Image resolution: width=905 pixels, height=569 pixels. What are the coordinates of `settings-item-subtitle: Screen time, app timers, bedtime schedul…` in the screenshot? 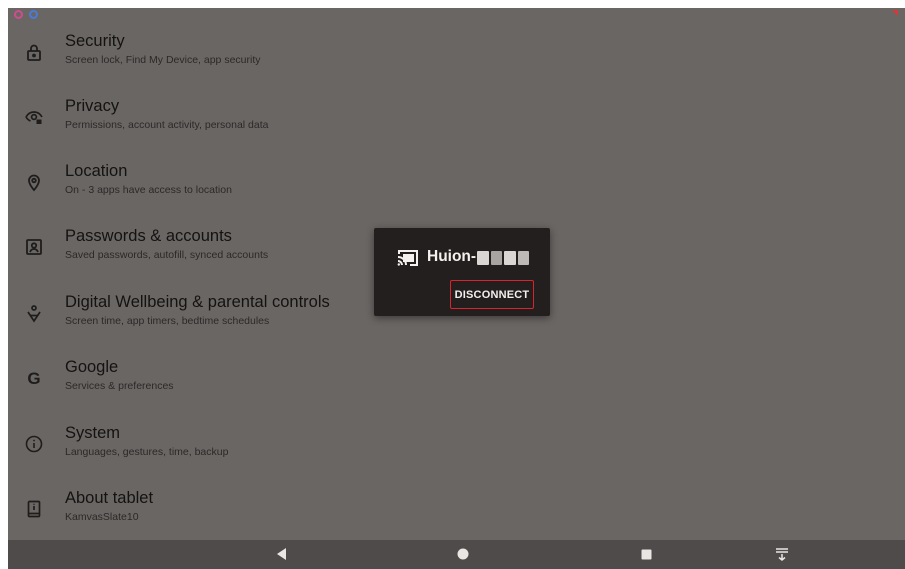 It's located at (167, 321).